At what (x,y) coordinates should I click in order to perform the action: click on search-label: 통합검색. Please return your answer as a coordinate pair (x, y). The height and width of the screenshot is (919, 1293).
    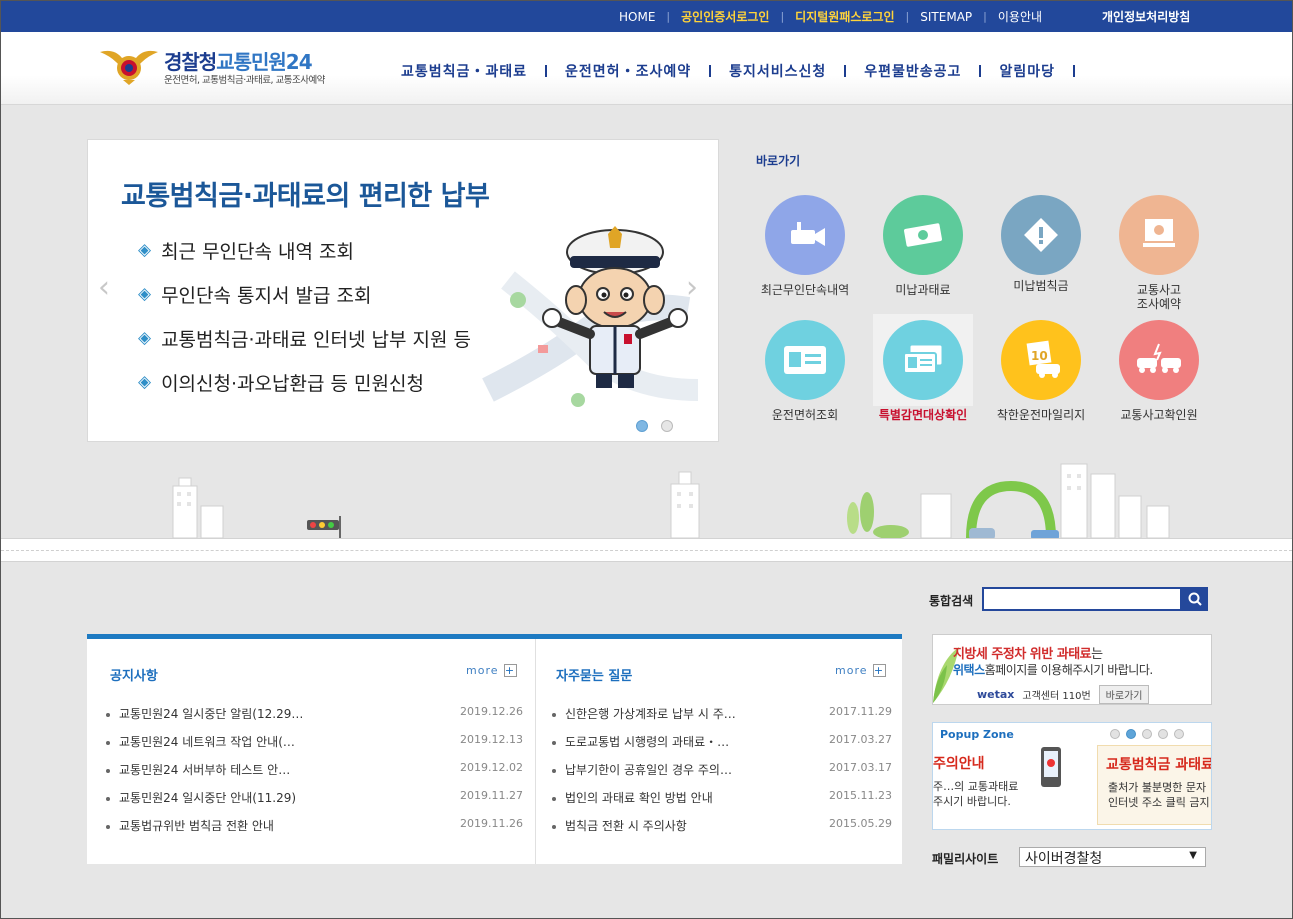
    Looking at the image, I should click on (951, 601).